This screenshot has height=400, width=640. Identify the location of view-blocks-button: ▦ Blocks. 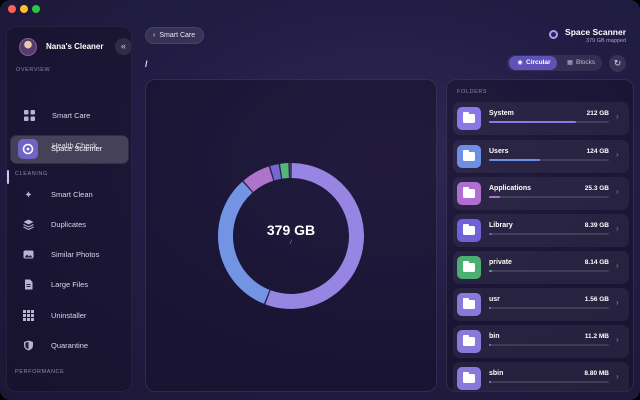
(580, 63).